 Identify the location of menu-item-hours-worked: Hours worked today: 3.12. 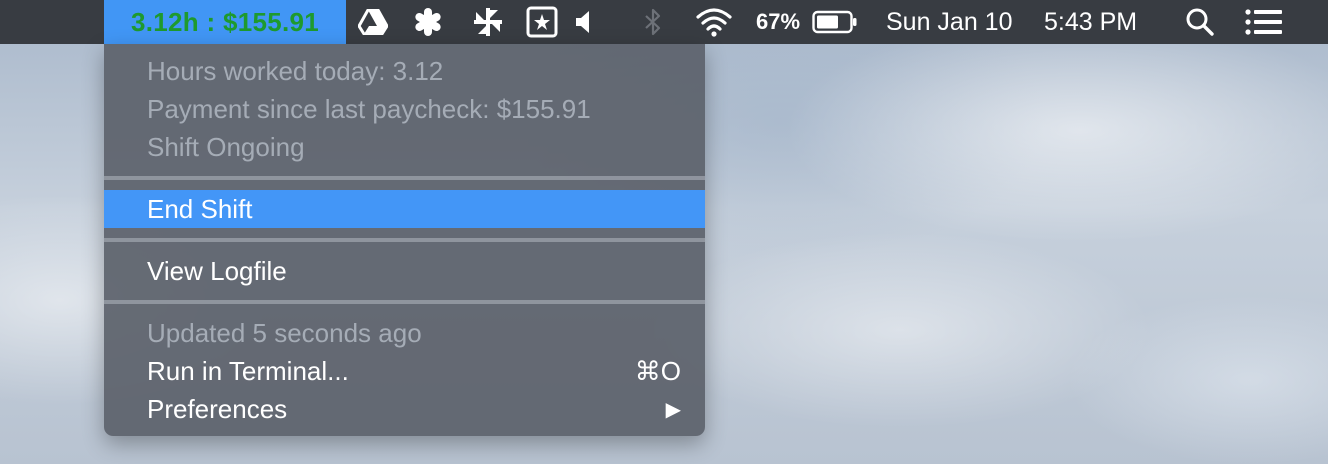
(295, 70).